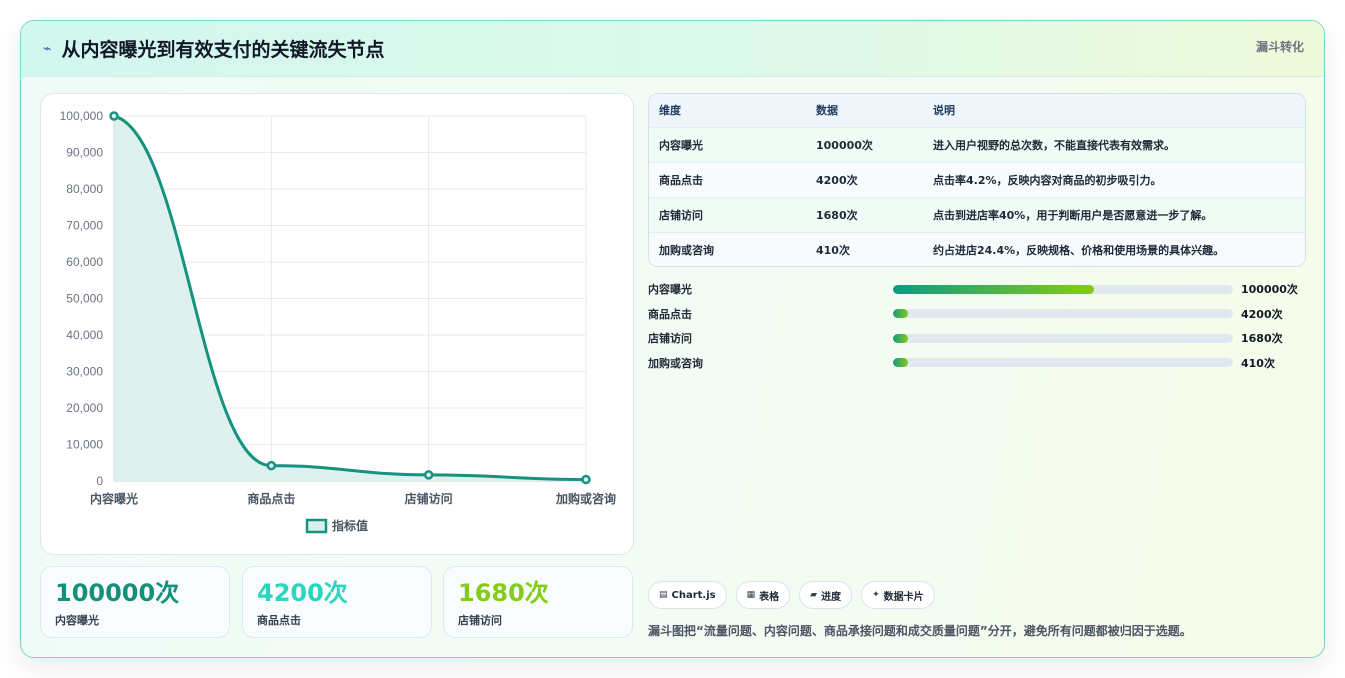  I want to click on y-tick-label: 90,000, so click(84, 153).